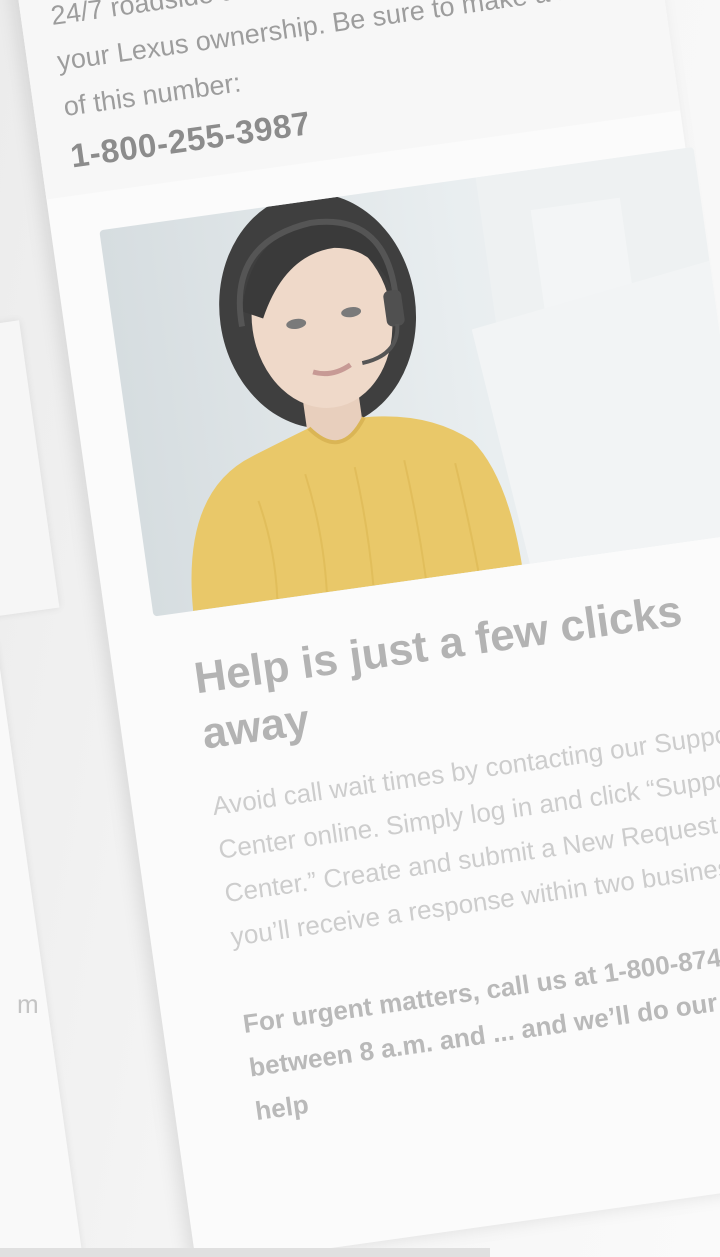 This screenshot has height=1257, width=720. I want to click on background-text-fragment: m, so click(27, 1003).